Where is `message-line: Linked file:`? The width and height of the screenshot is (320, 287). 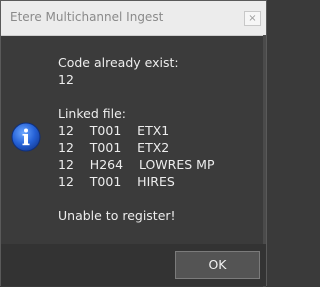
message-line: Linked file: is located at coordinates (92, 113).